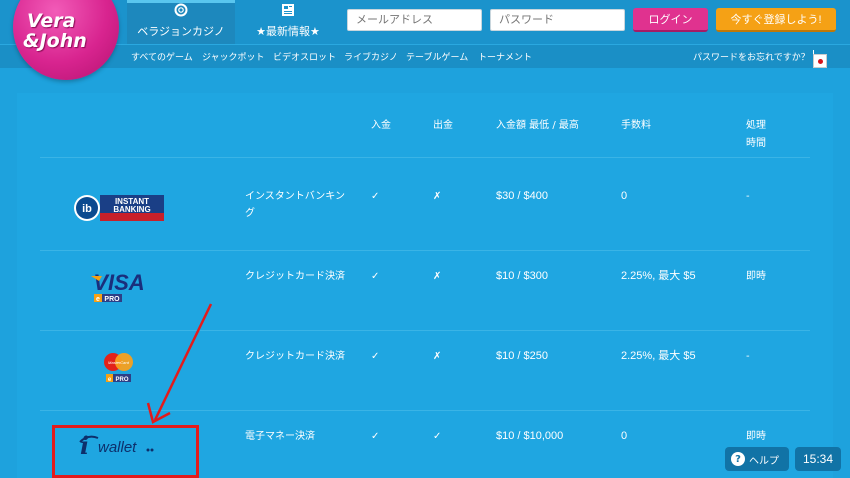 The height and width of the screenshot is (478, 850). What do you see at coordinates (738, 459) in the screenshot?
I see `question-icon: ?` at bounding box center [738, 459].